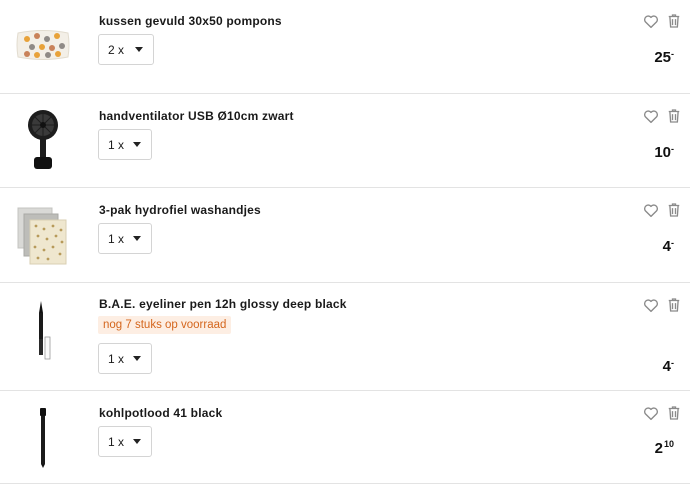 Image resolution: width=690 pixels, height=486 pixels. Describe the element at coordinates (43, 235) in the screenshot. I see `product-image-washcloths` at that location.